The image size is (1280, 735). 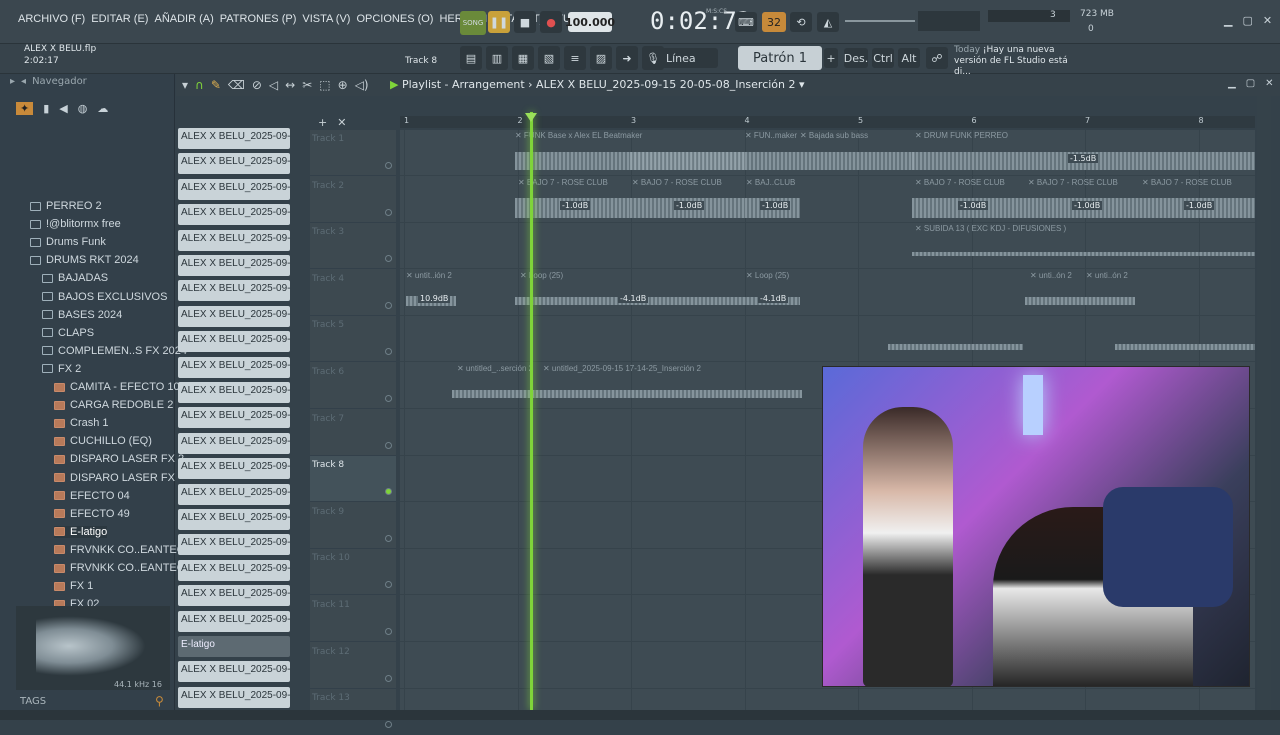 What do you see at coordinates (429, 275) in the screenshot?
I see `clip-label: ✕ untit..ión 2` at bounding box center [429, 275].